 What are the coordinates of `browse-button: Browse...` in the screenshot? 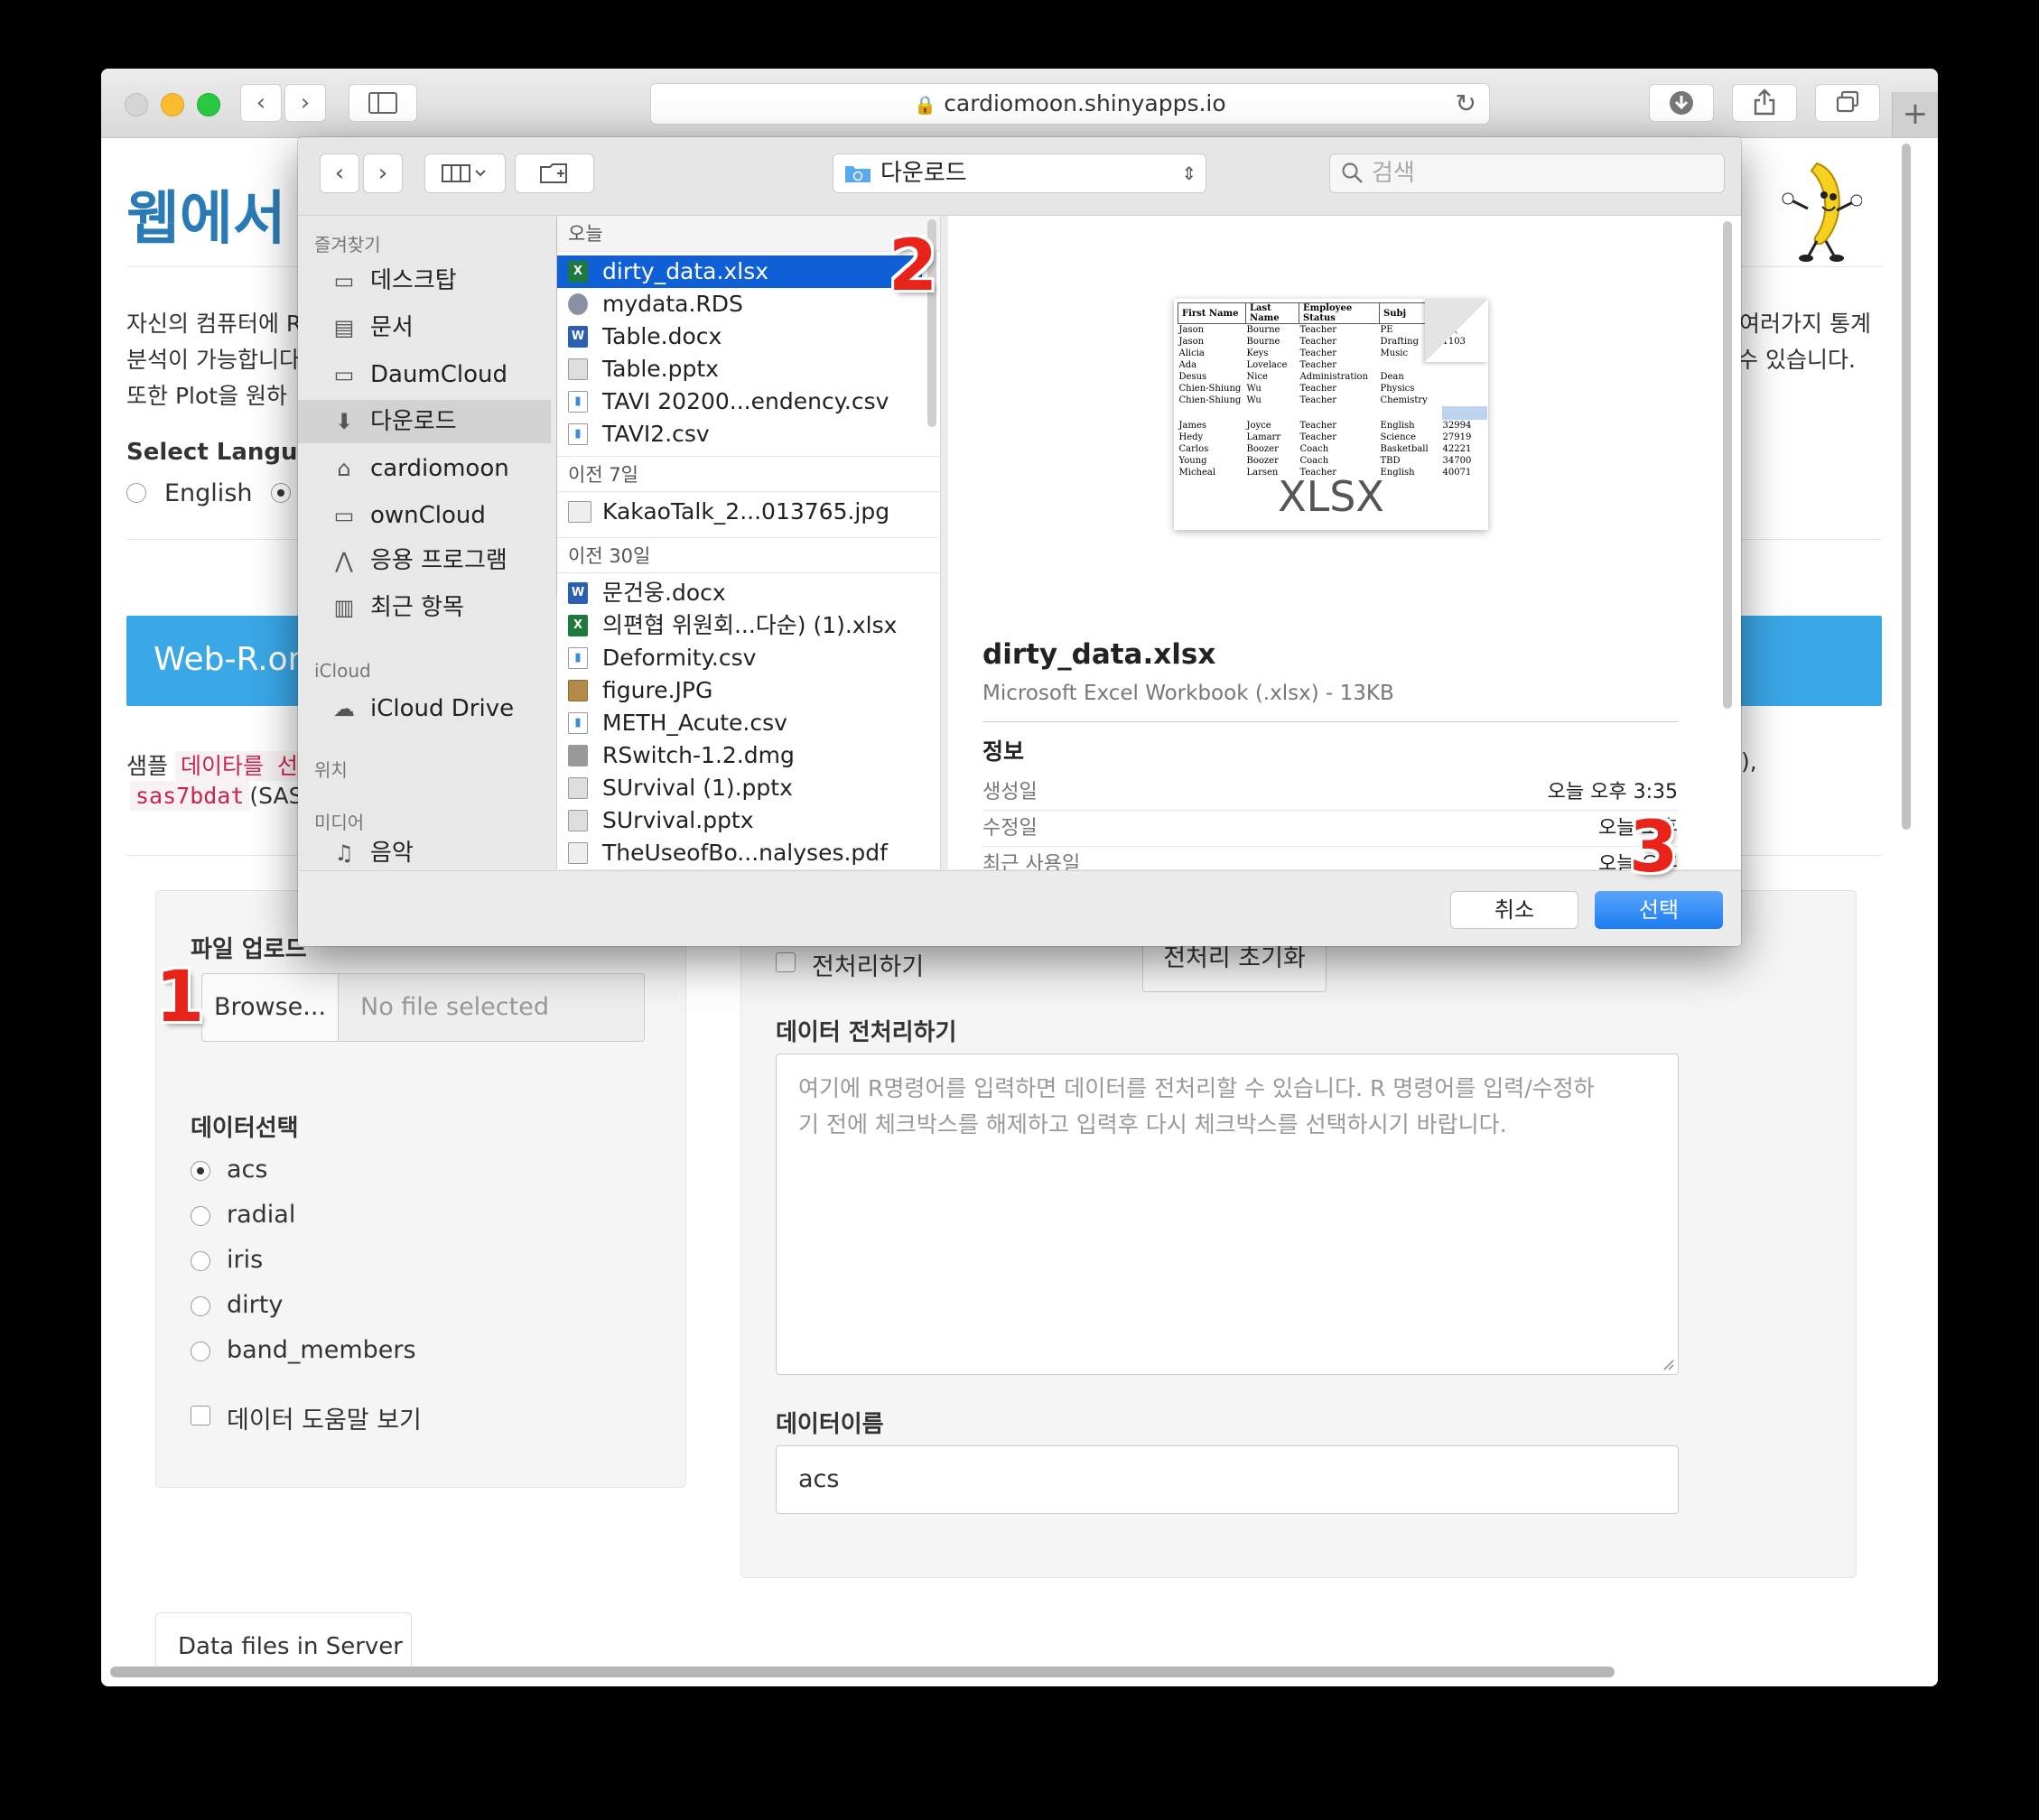 It's located at (270, 1007).